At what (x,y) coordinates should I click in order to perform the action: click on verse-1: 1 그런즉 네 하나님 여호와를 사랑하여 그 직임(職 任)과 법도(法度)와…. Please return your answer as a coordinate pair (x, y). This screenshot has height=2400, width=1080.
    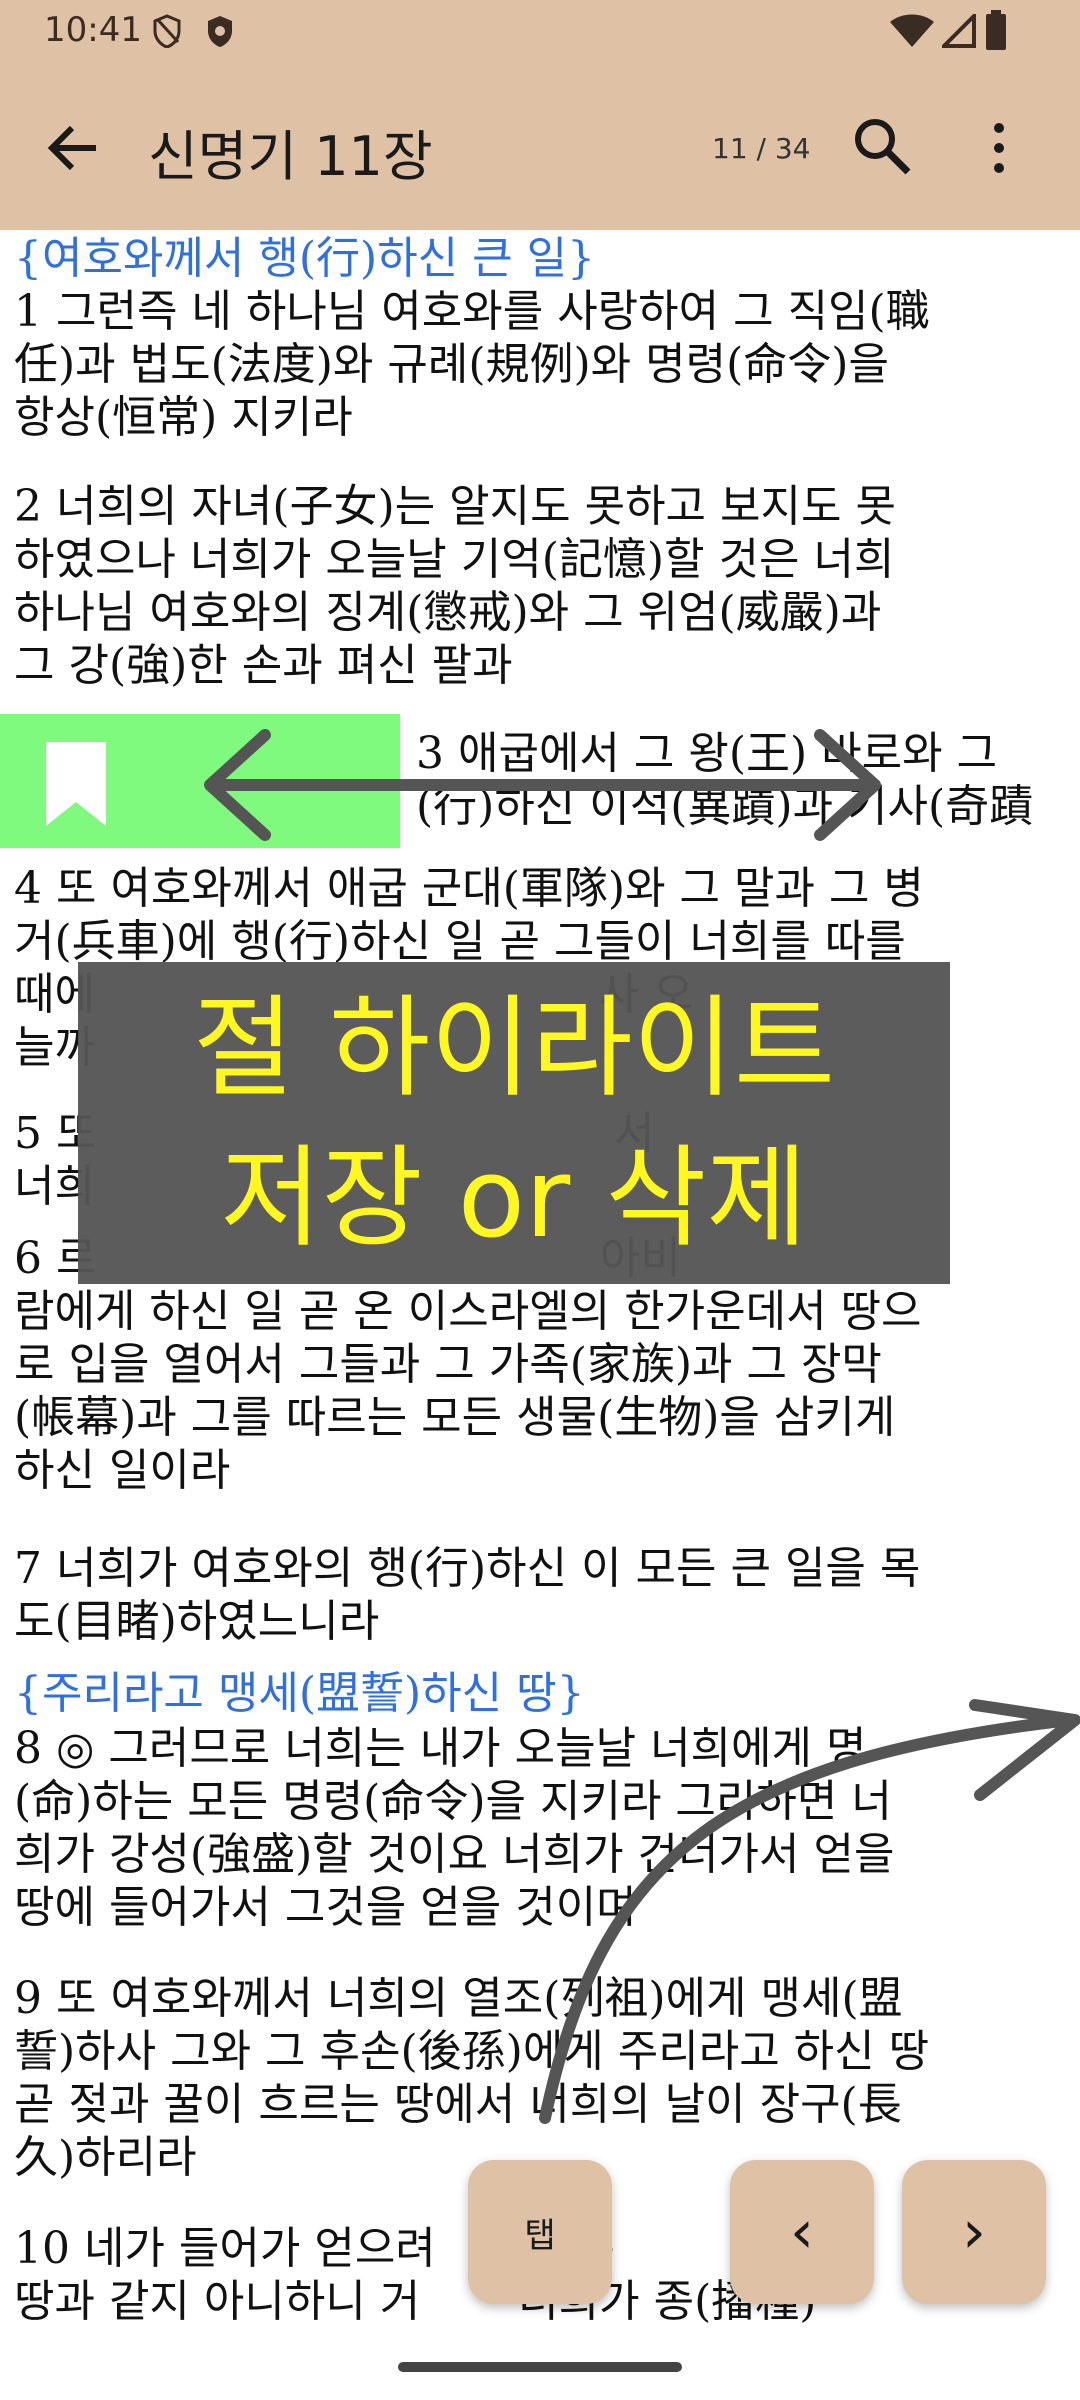
    Looking at the image, I should click on (544, 364).